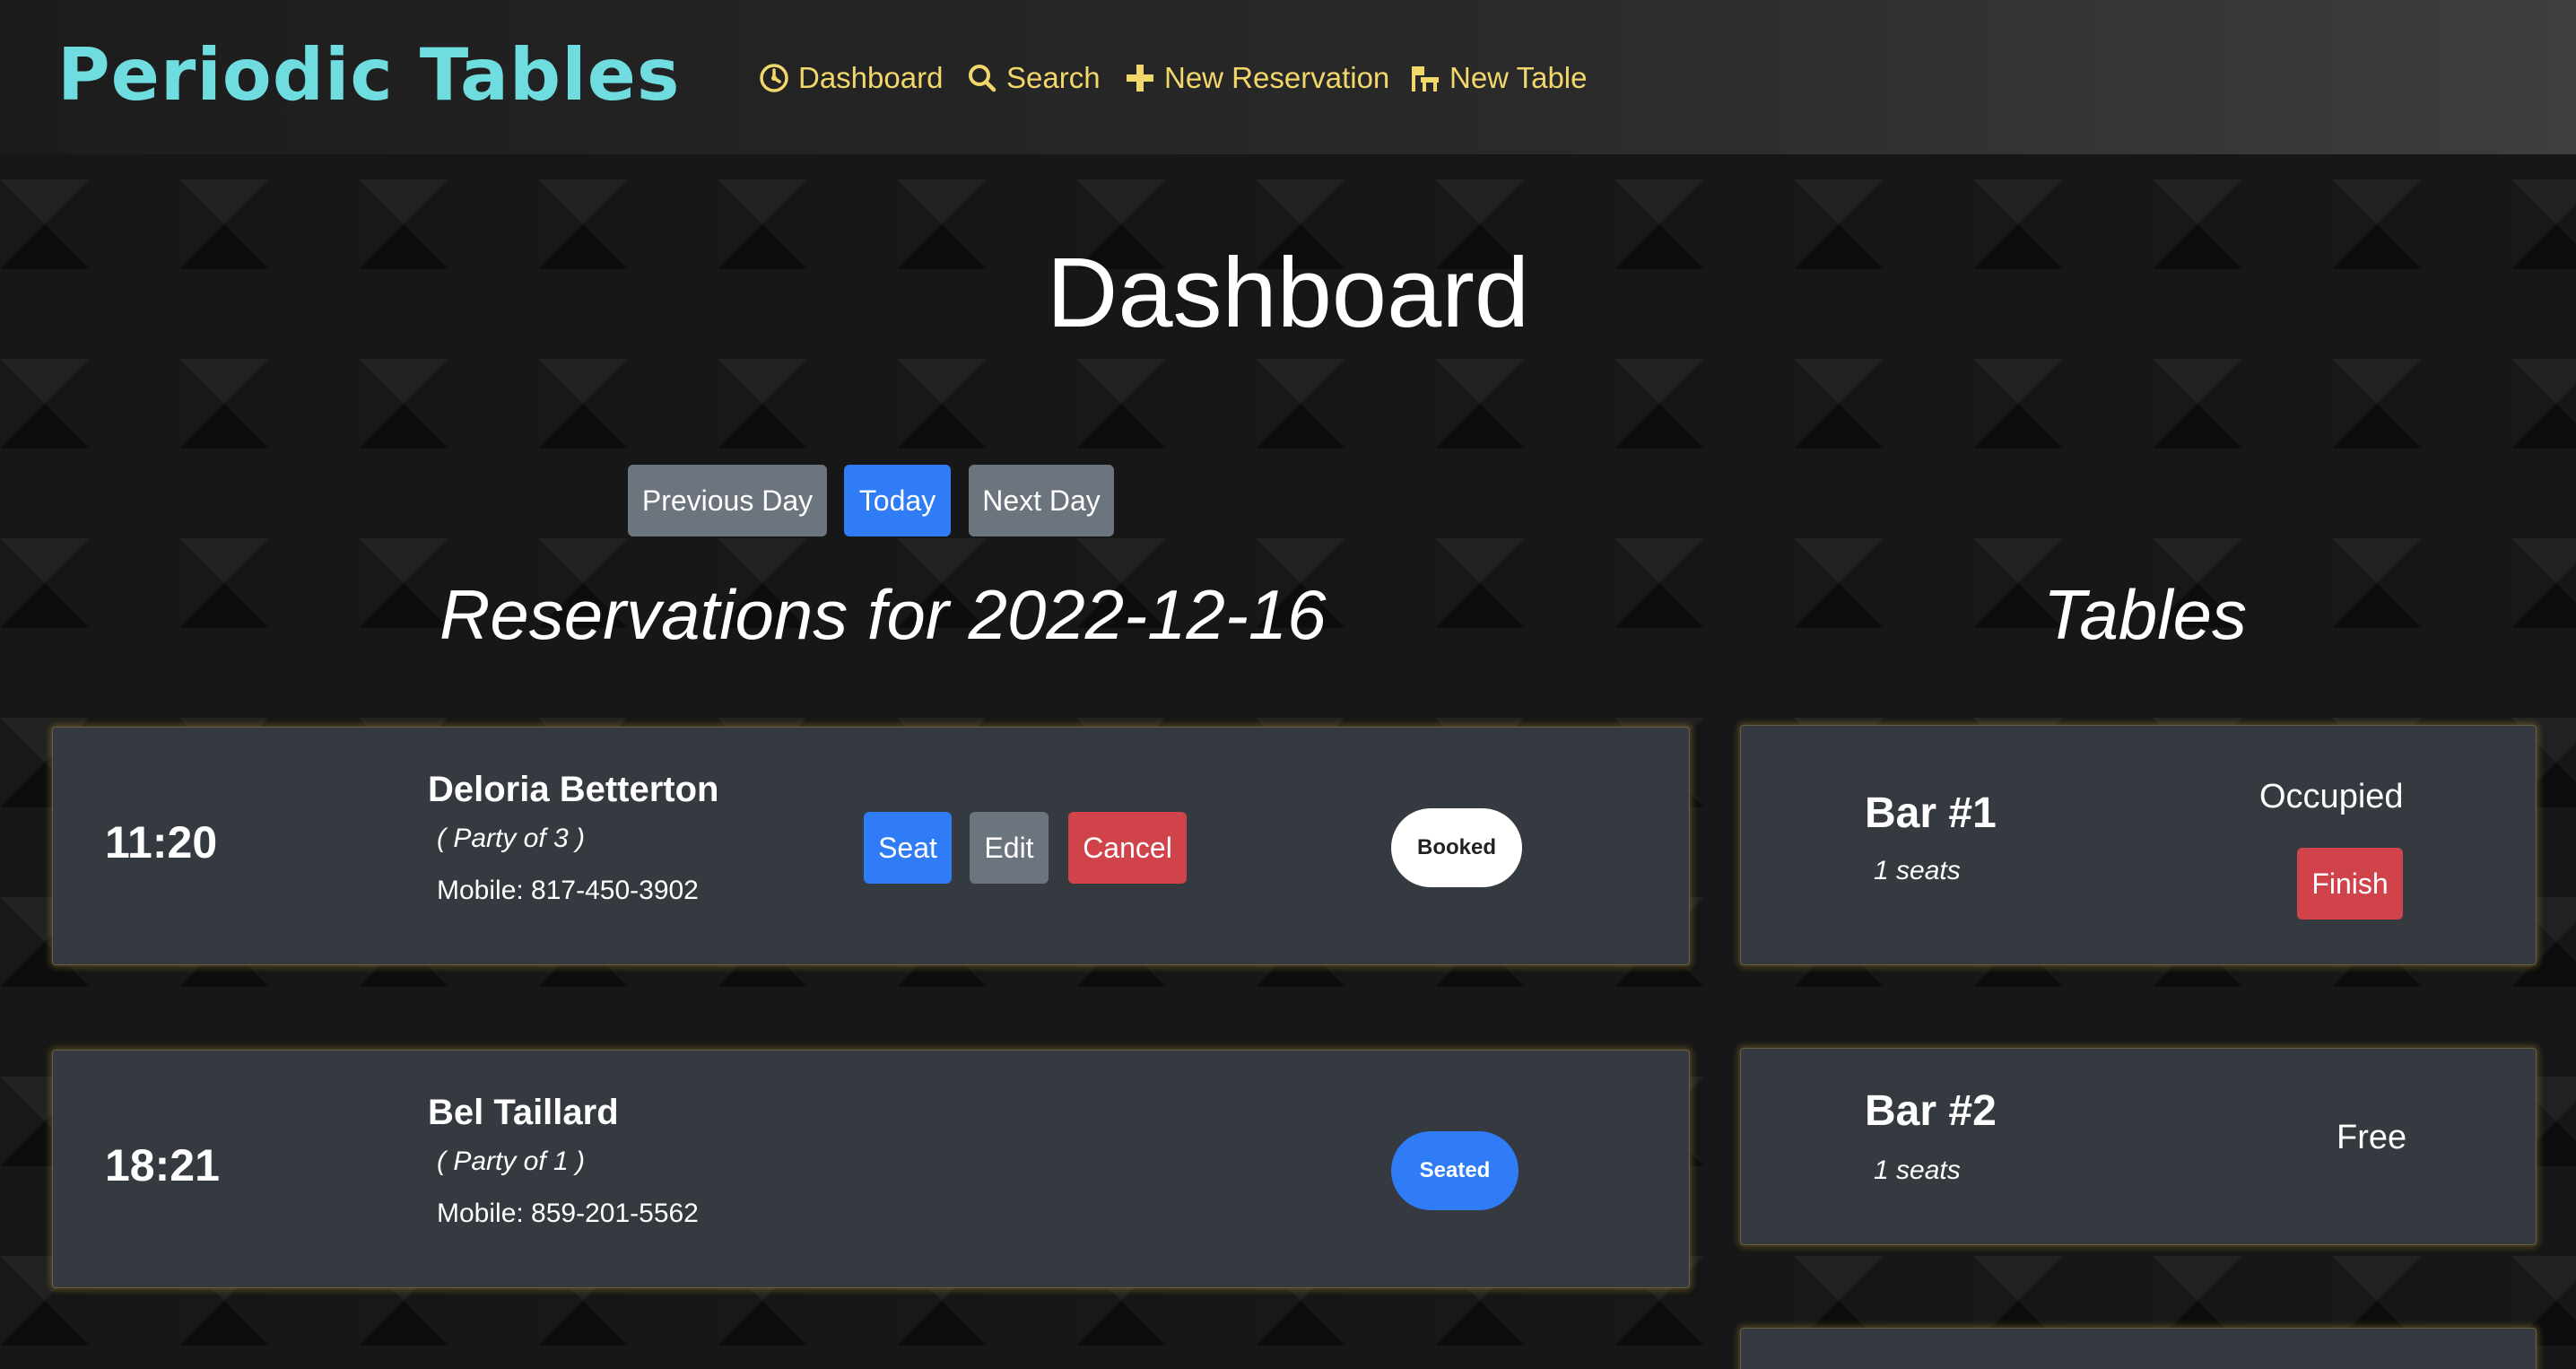 The height and width of the screenshot is (1369, 2576). Describe the element at coordinates (1931, 1111) in the screenshot. I see `table-name: Bar #2` at that location.